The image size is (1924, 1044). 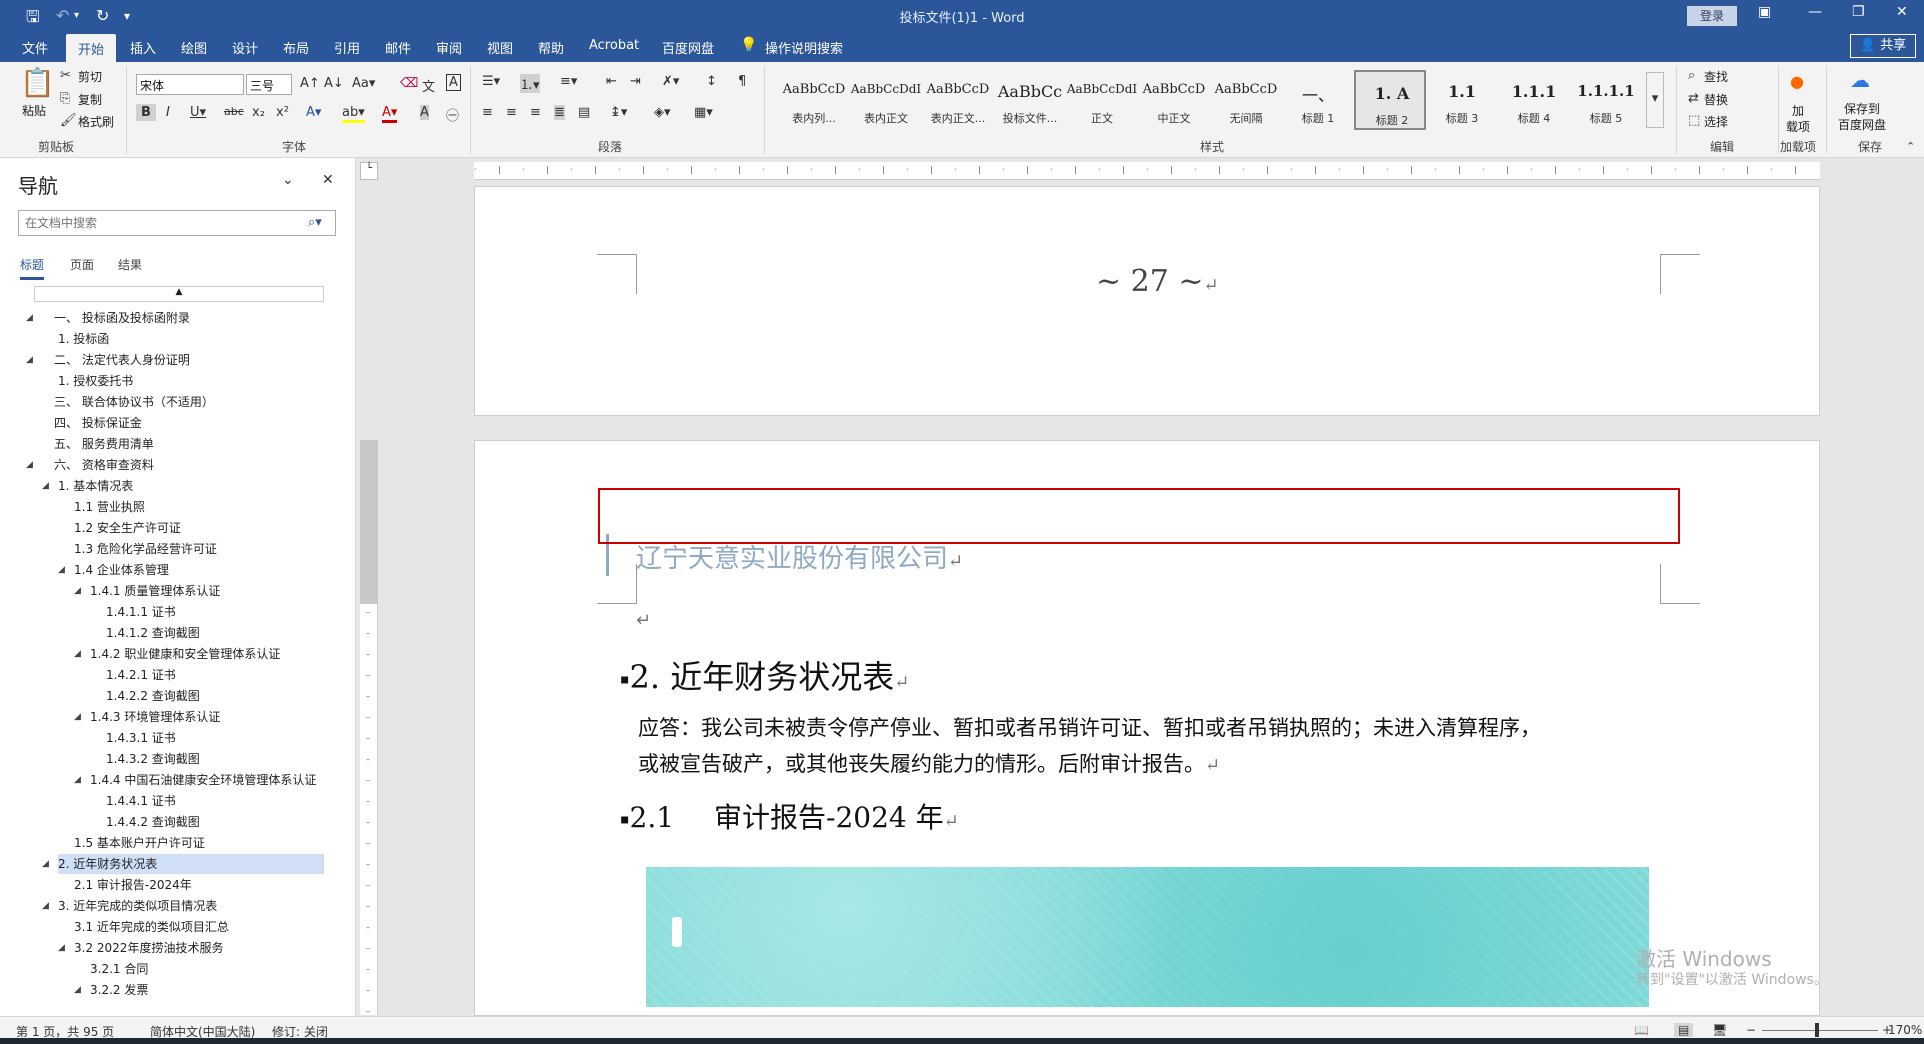 What do you see at coordinates (1691, 75) in the screenshot?
I see `find-icon: ⌕` at bounding box center [1691, 75].